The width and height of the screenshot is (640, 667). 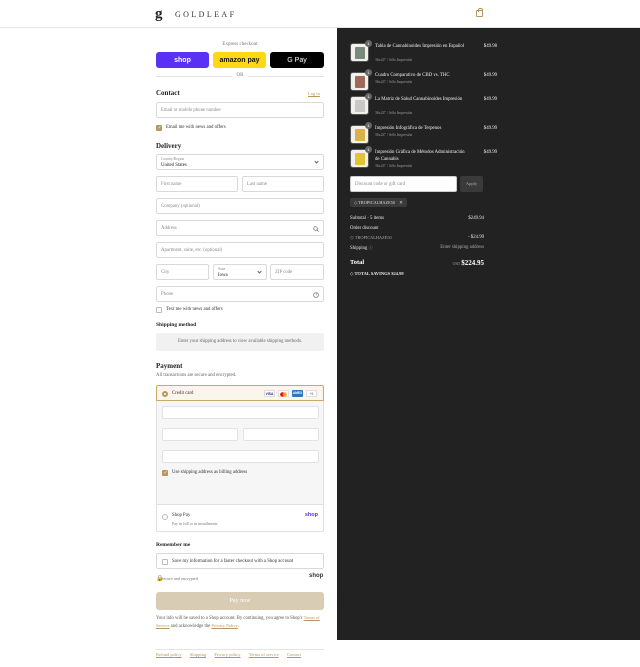 I want to click on billing-label: Use shipping address as billing address, so click(x=210, y=472).